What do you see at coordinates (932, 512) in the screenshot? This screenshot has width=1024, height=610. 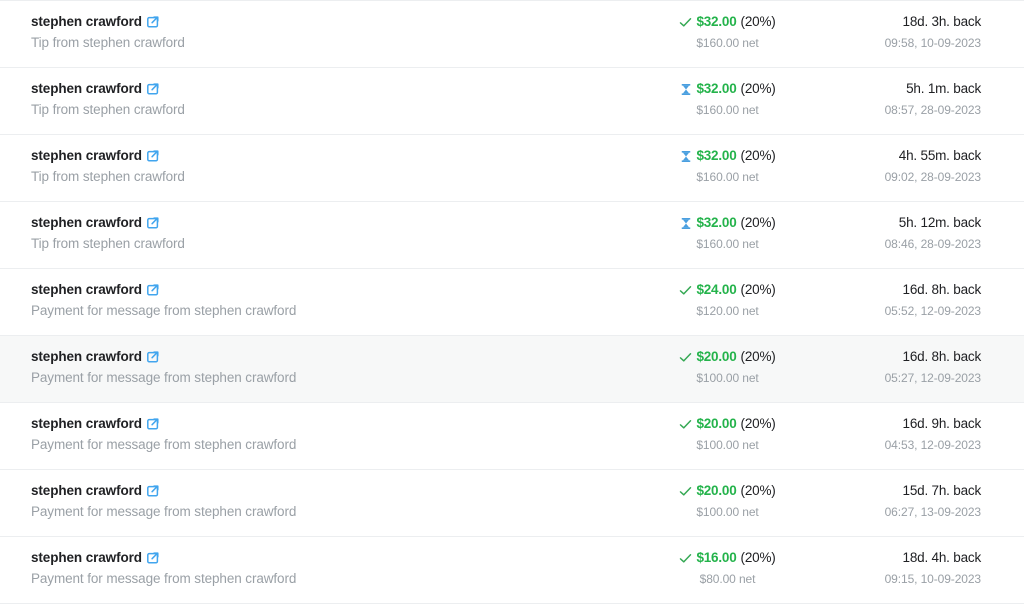 I see `time-absolute: 06:27, 13-09-2023` at bounding box center [932, 512].